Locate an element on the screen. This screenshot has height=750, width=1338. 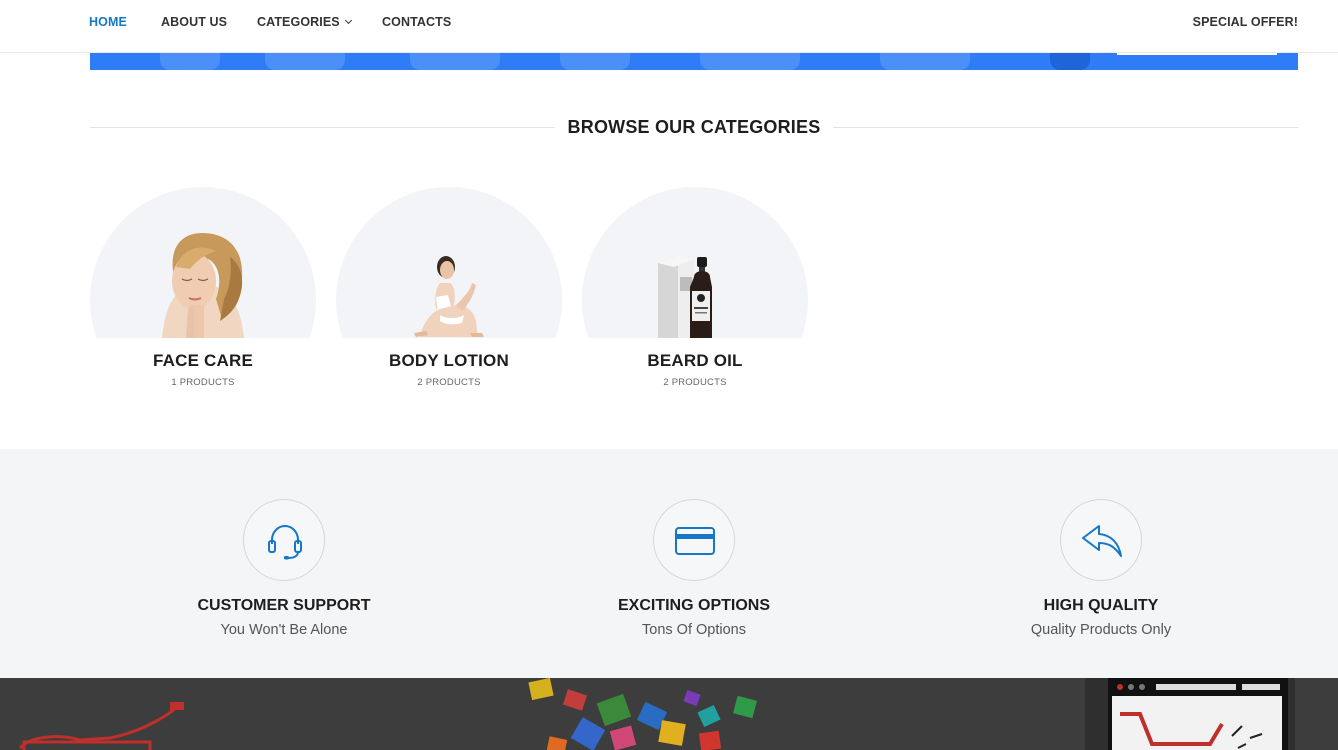
body-lotion-image is located at coordinates (449, 296).